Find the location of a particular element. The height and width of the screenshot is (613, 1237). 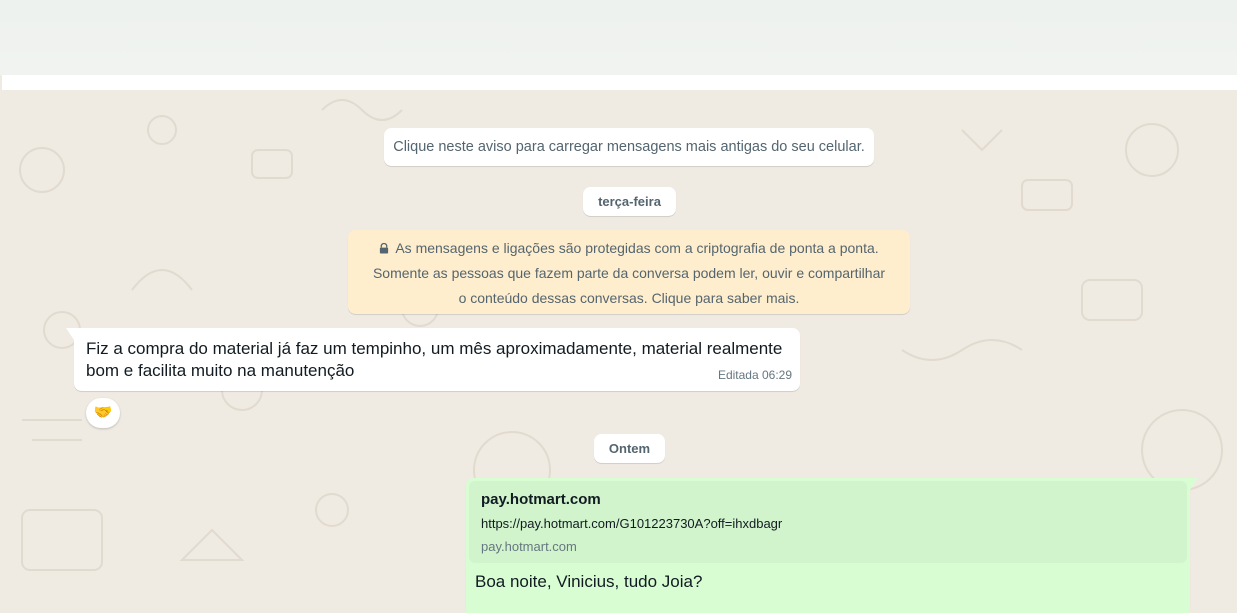

incoming-tail-icon is located at coordinates (70, 334).